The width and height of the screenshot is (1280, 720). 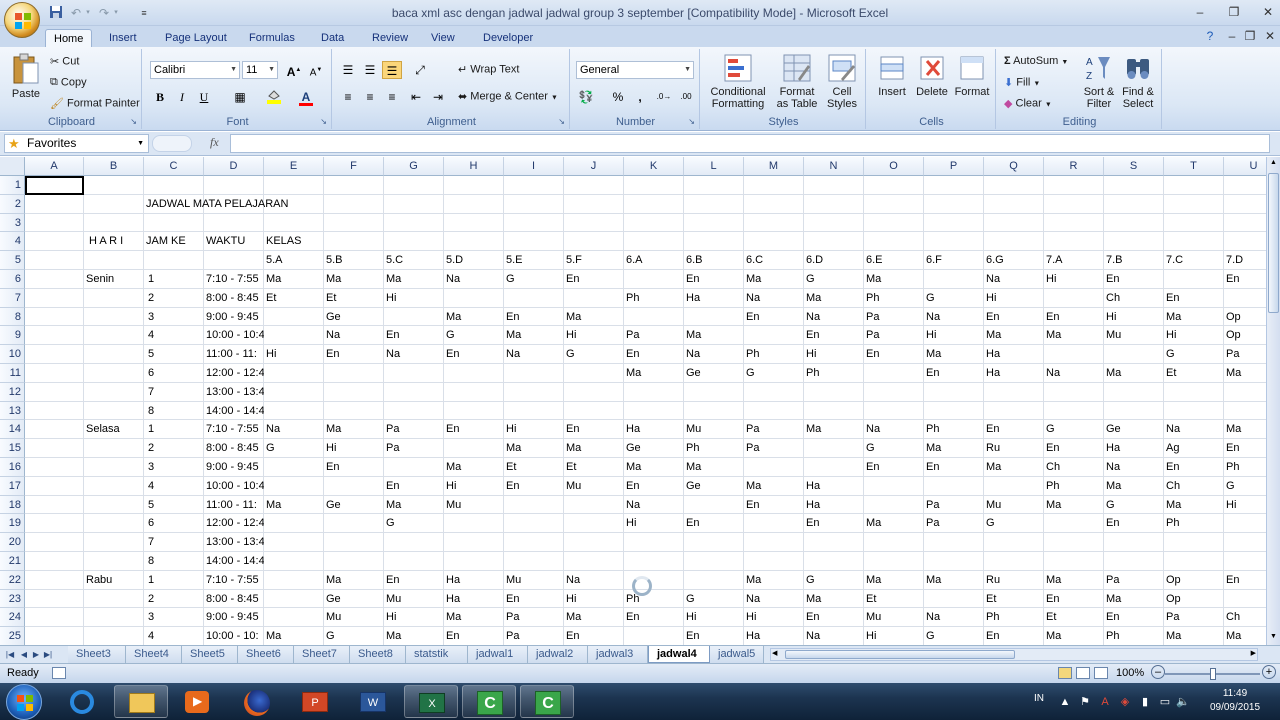 What do you see at coordinates (1253, 653) in the screenshot?
I see `scroll-right-icon: ▶` at bounding box center [1253, 653].